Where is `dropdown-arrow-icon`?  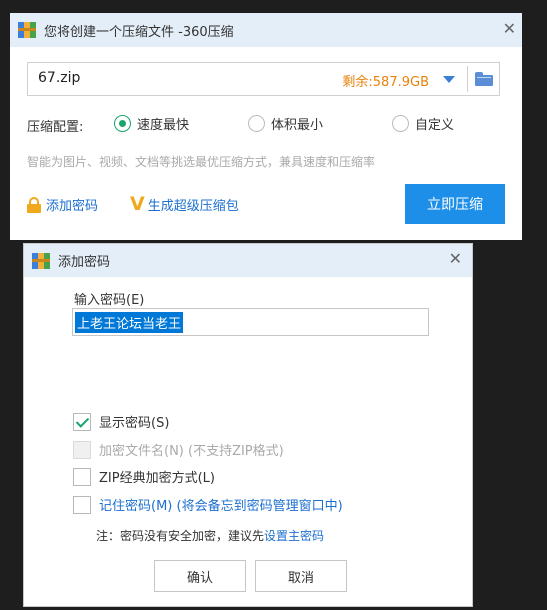 dropdown-arrow-icon is located at coordinates (449, 79).